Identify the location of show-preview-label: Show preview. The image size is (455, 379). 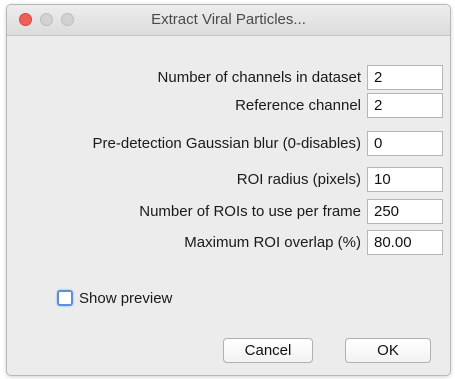
(126, 298).